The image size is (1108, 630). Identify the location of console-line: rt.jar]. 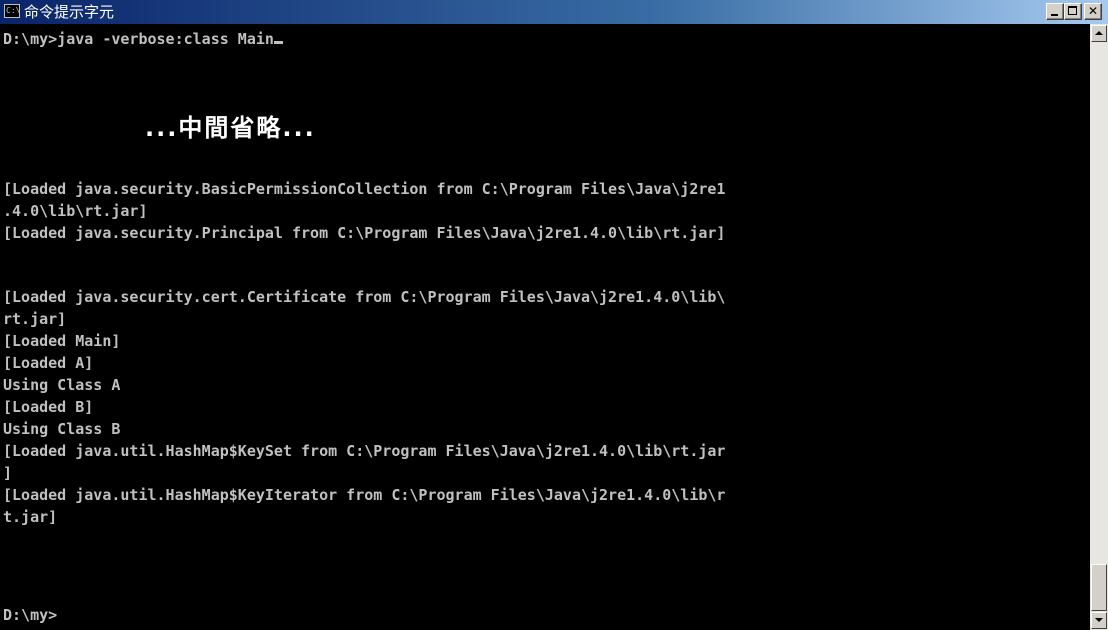
(35, 319).